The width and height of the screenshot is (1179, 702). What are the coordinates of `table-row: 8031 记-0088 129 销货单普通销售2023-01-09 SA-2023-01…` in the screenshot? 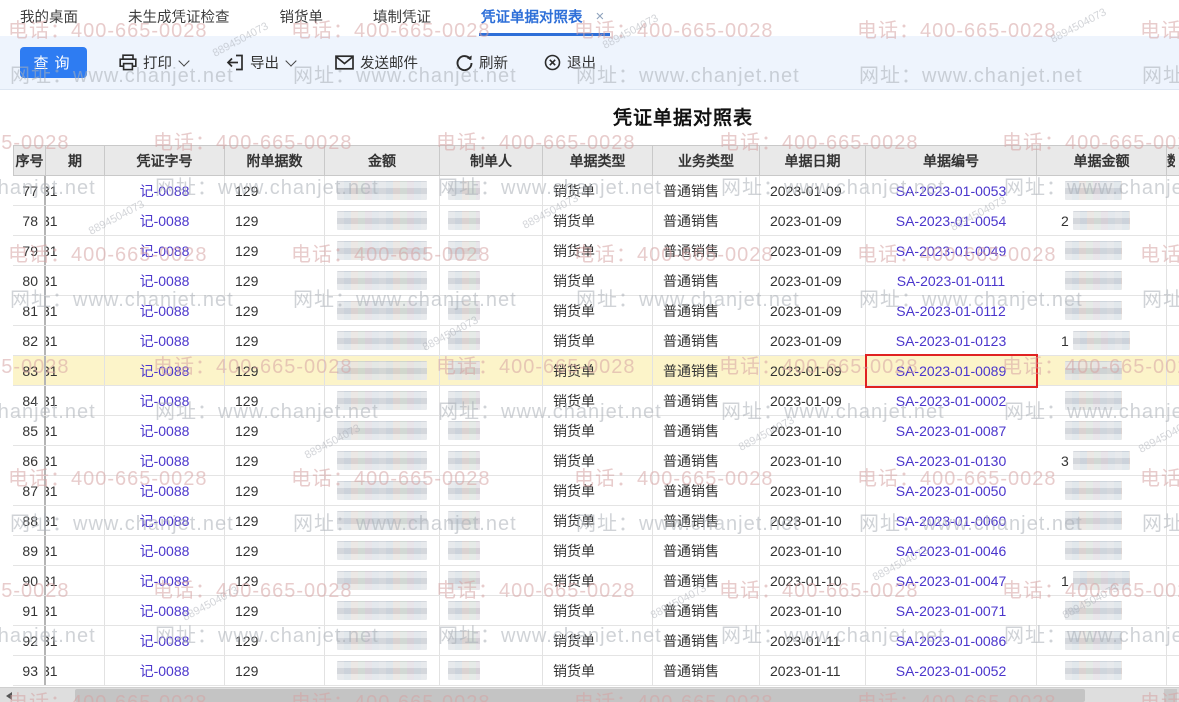 It's located at (596, 281).